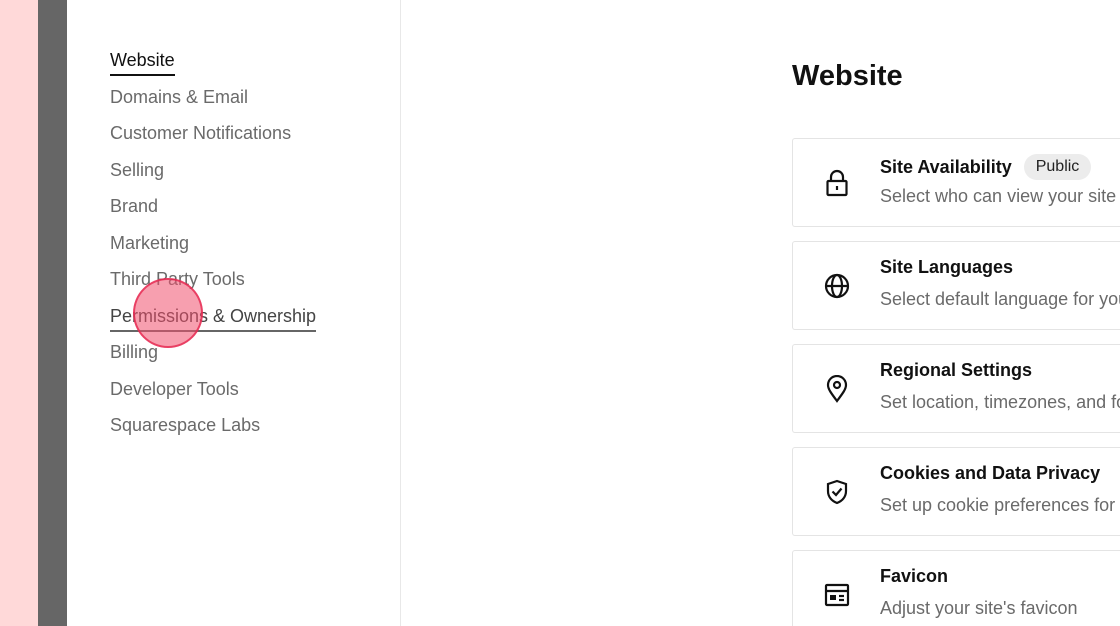  I want to click on card-description: Select default language for your site, so click(1000, 299).